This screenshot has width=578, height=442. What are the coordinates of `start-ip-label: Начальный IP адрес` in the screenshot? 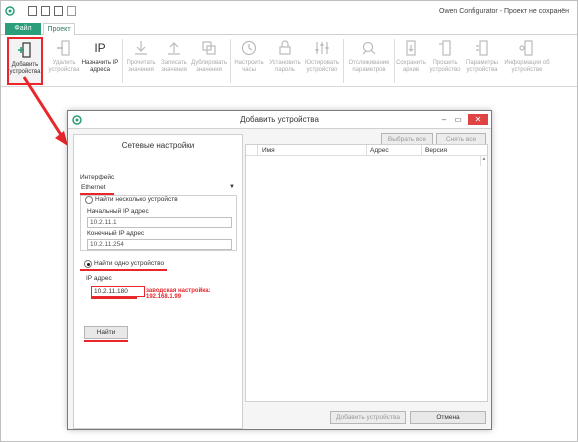 It's located at (118, 211).